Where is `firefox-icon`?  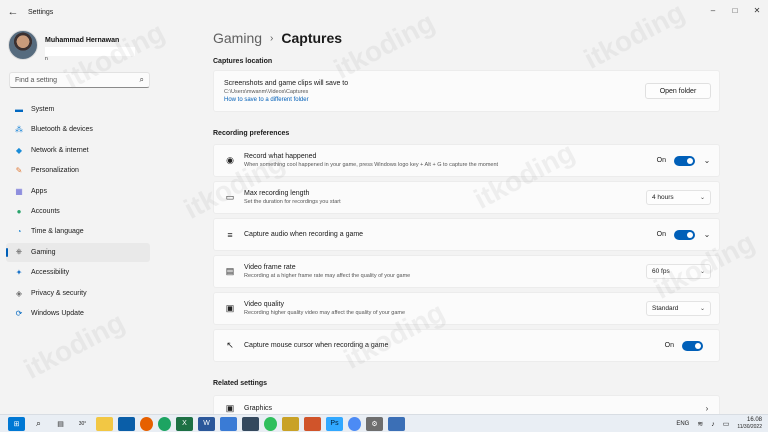
firefox-icon is located at coordinates (146, 423).